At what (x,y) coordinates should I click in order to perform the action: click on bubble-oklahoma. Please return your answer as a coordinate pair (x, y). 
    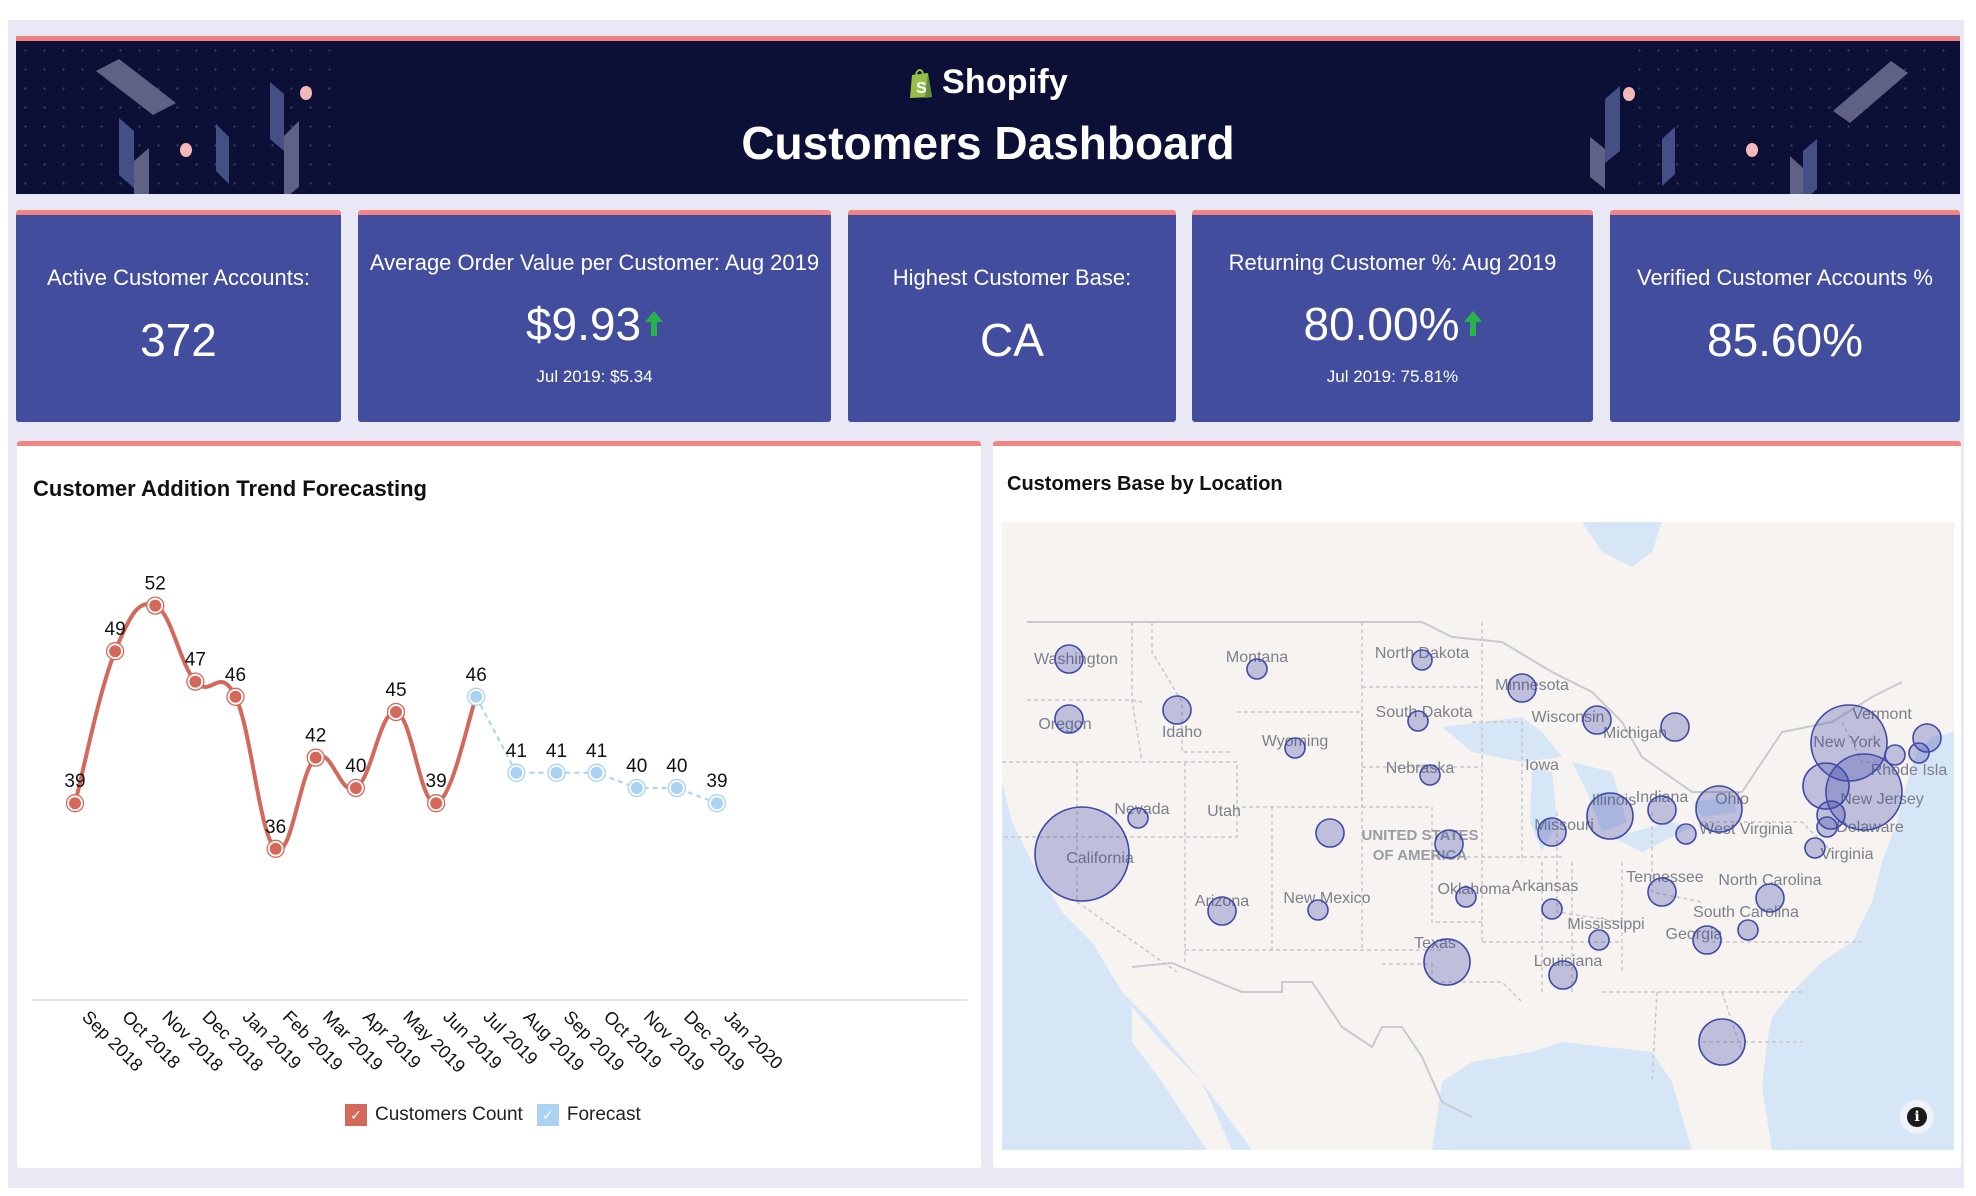
    Looking at the image, I should click on (1466, 897).